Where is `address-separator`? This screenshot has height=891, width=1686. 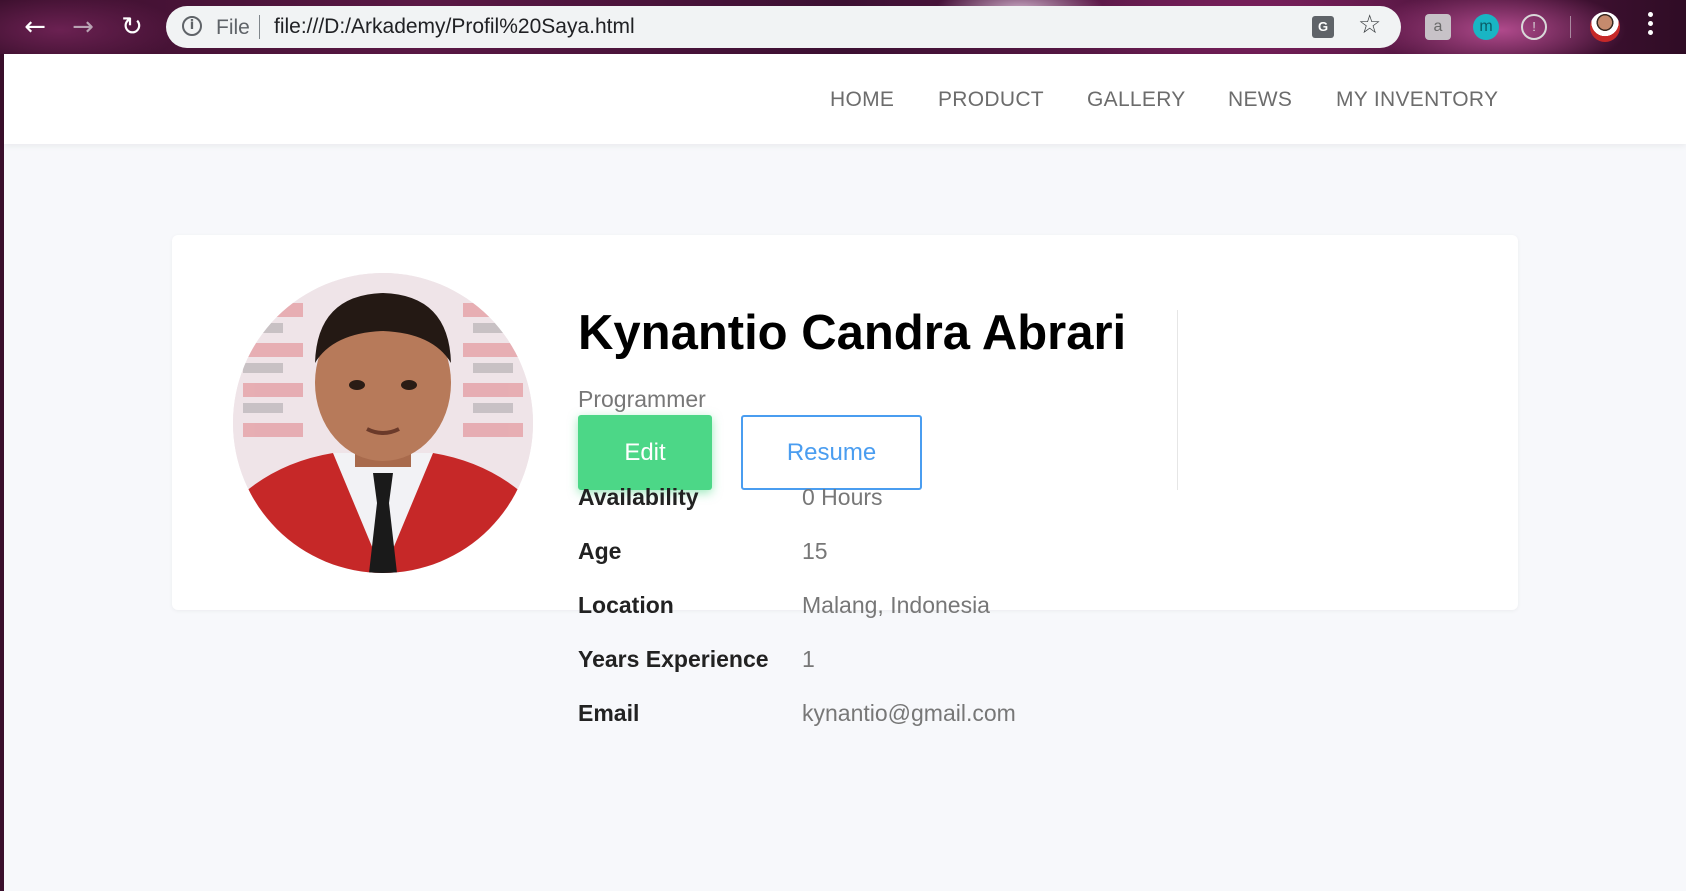
address-separator is located at coordinates (259, 27).